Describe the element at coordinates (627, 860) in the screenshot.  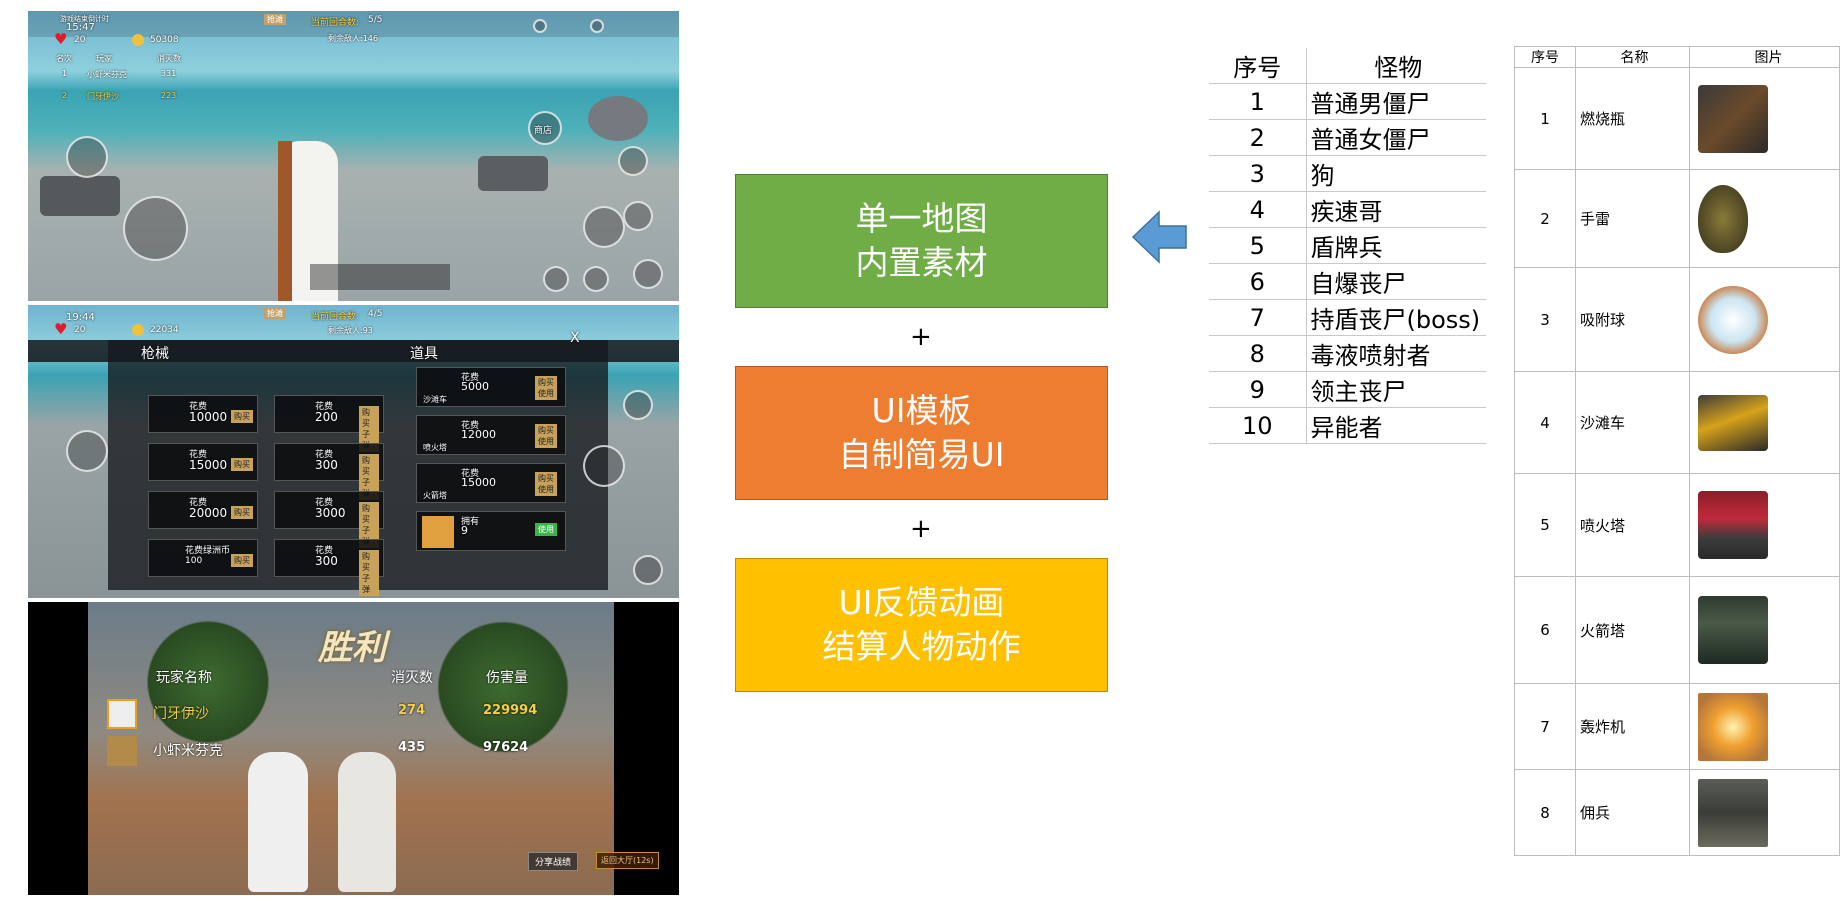
I see `return-lobby-button: 返回大厅(12s)` at that location.